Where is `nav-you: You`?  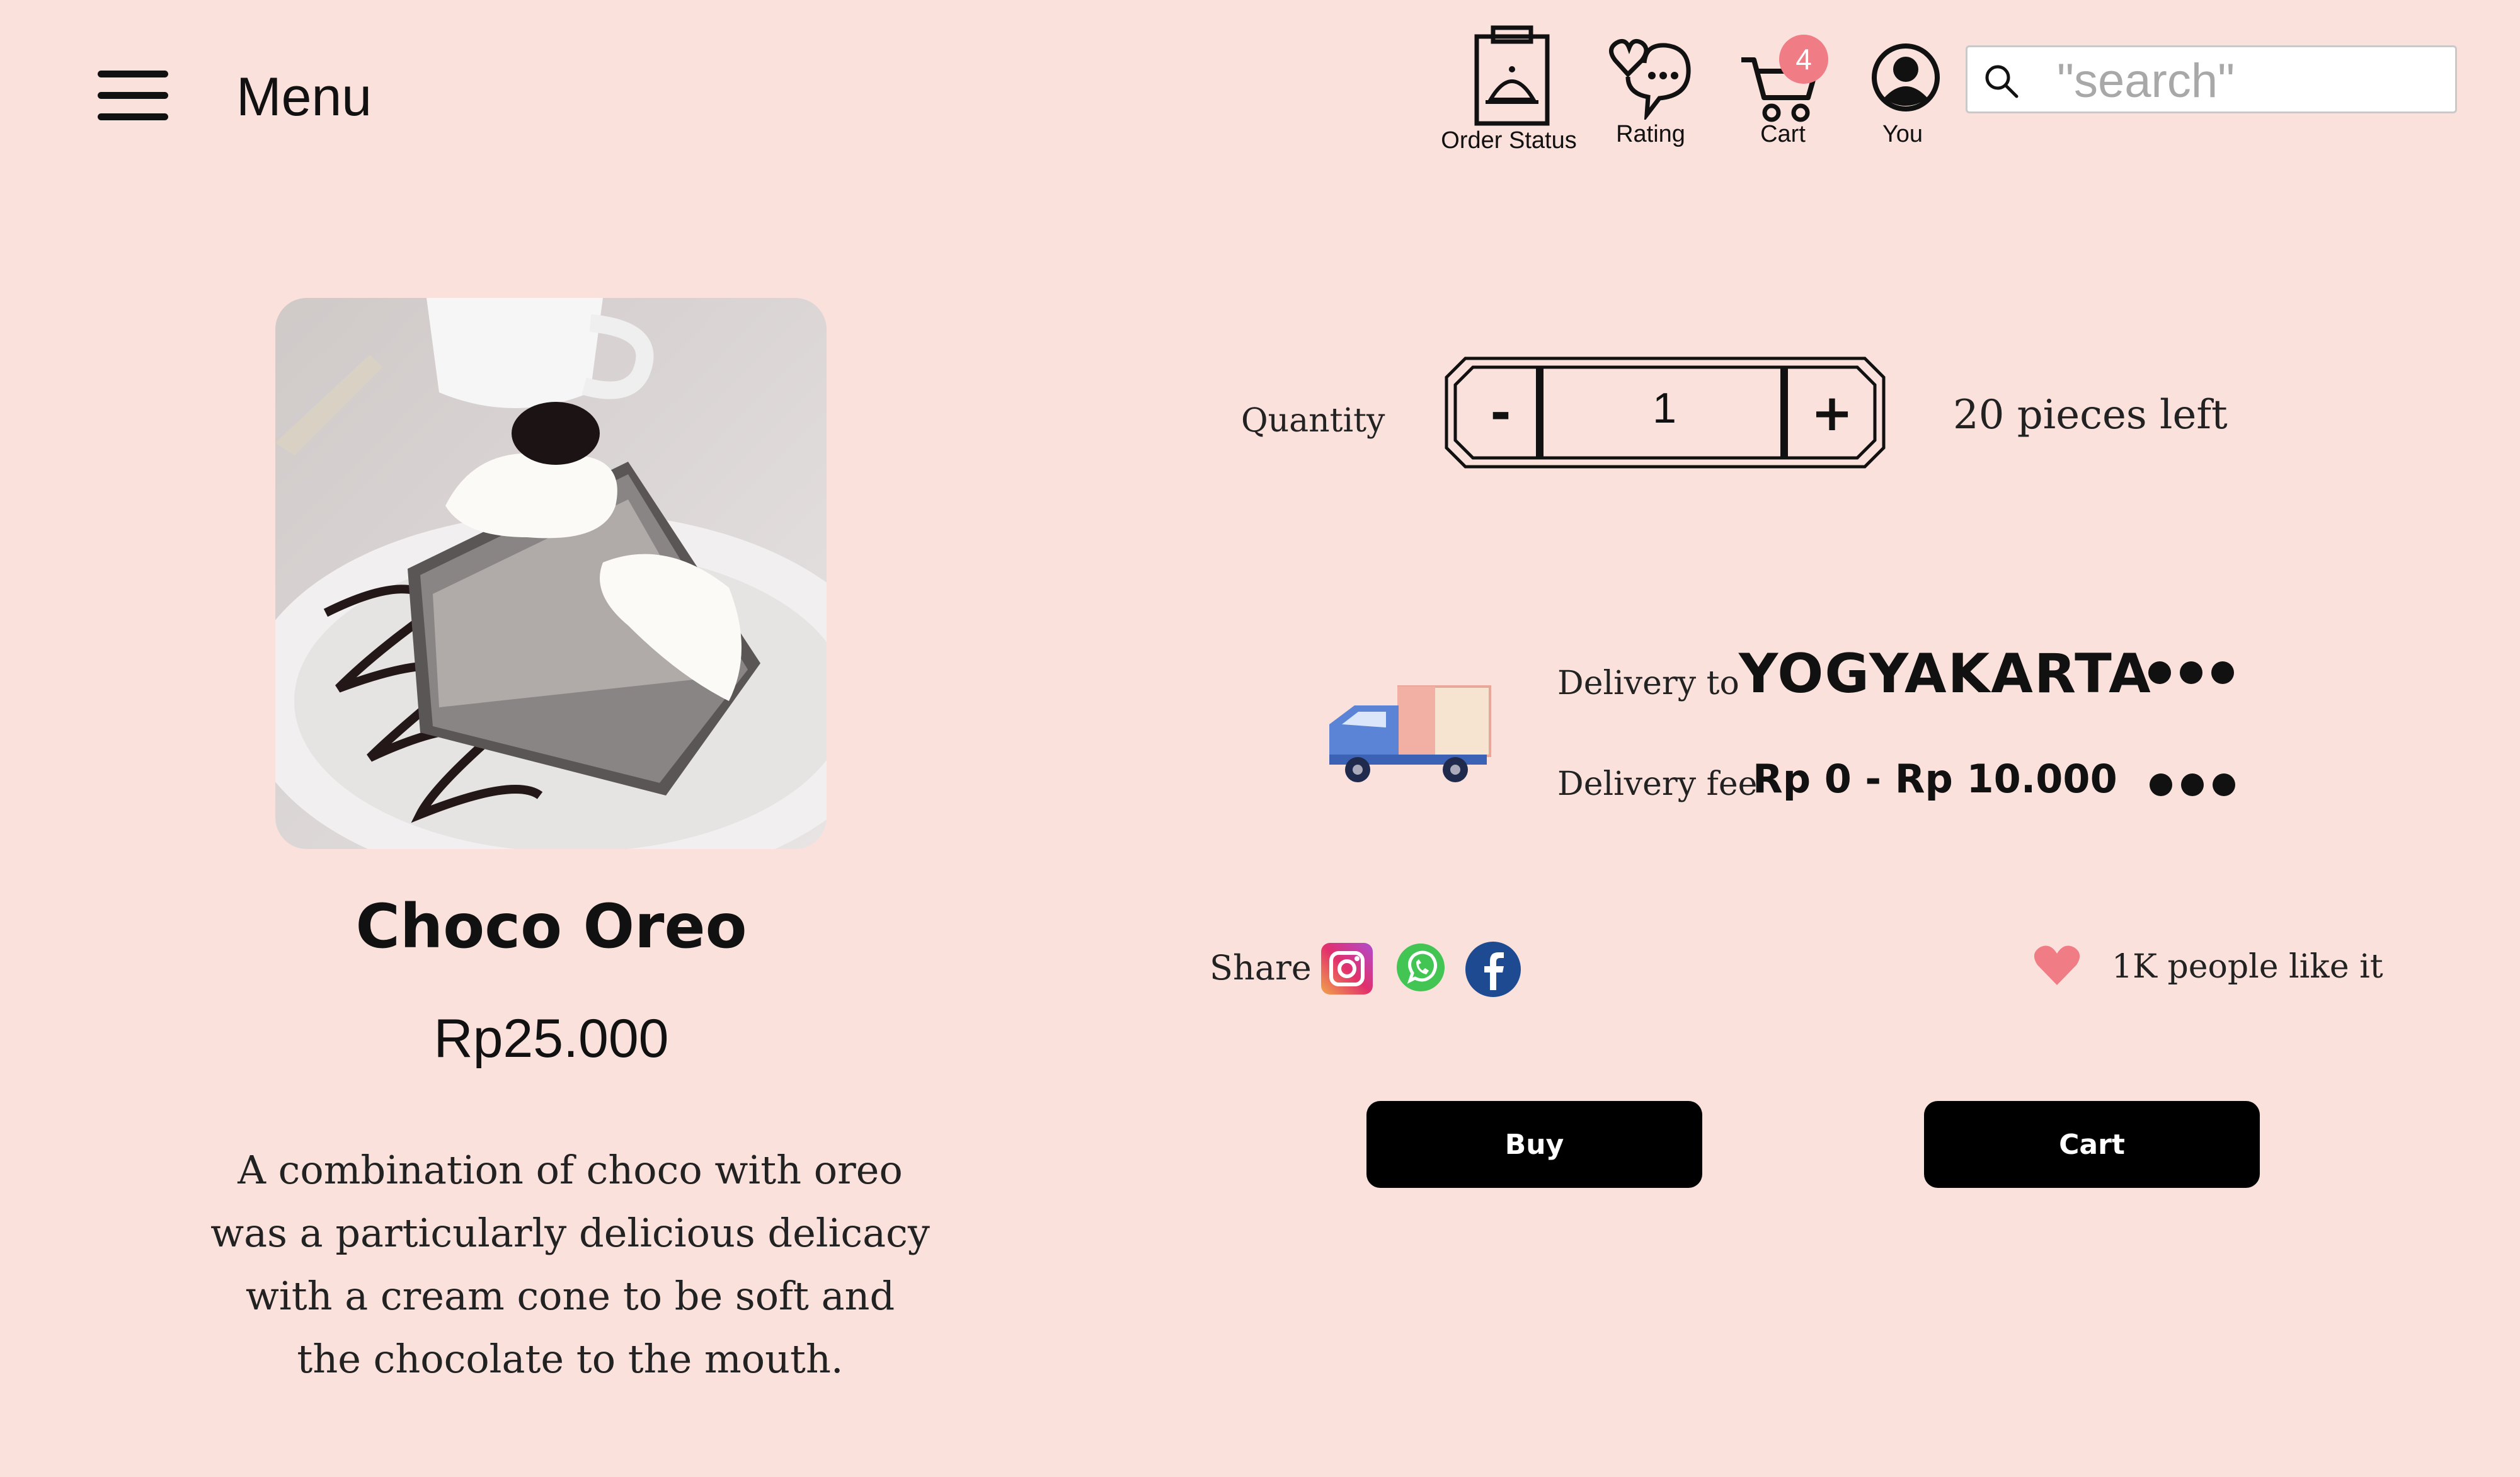 nav-you: You is located at coordinates (1902, 99).